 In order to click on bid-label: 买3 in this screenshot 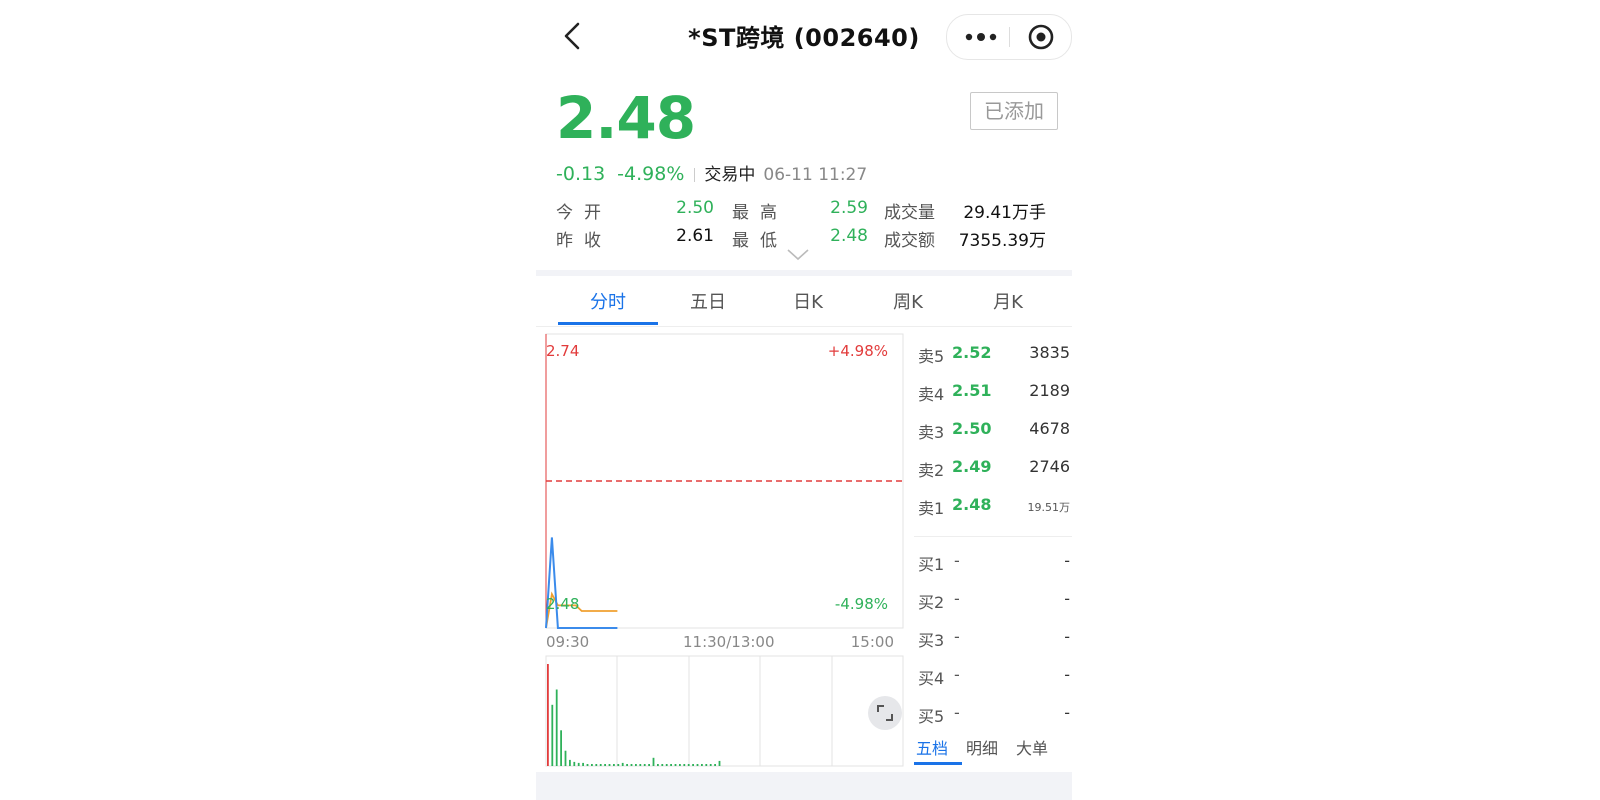, I will do `click(931, 640)`.